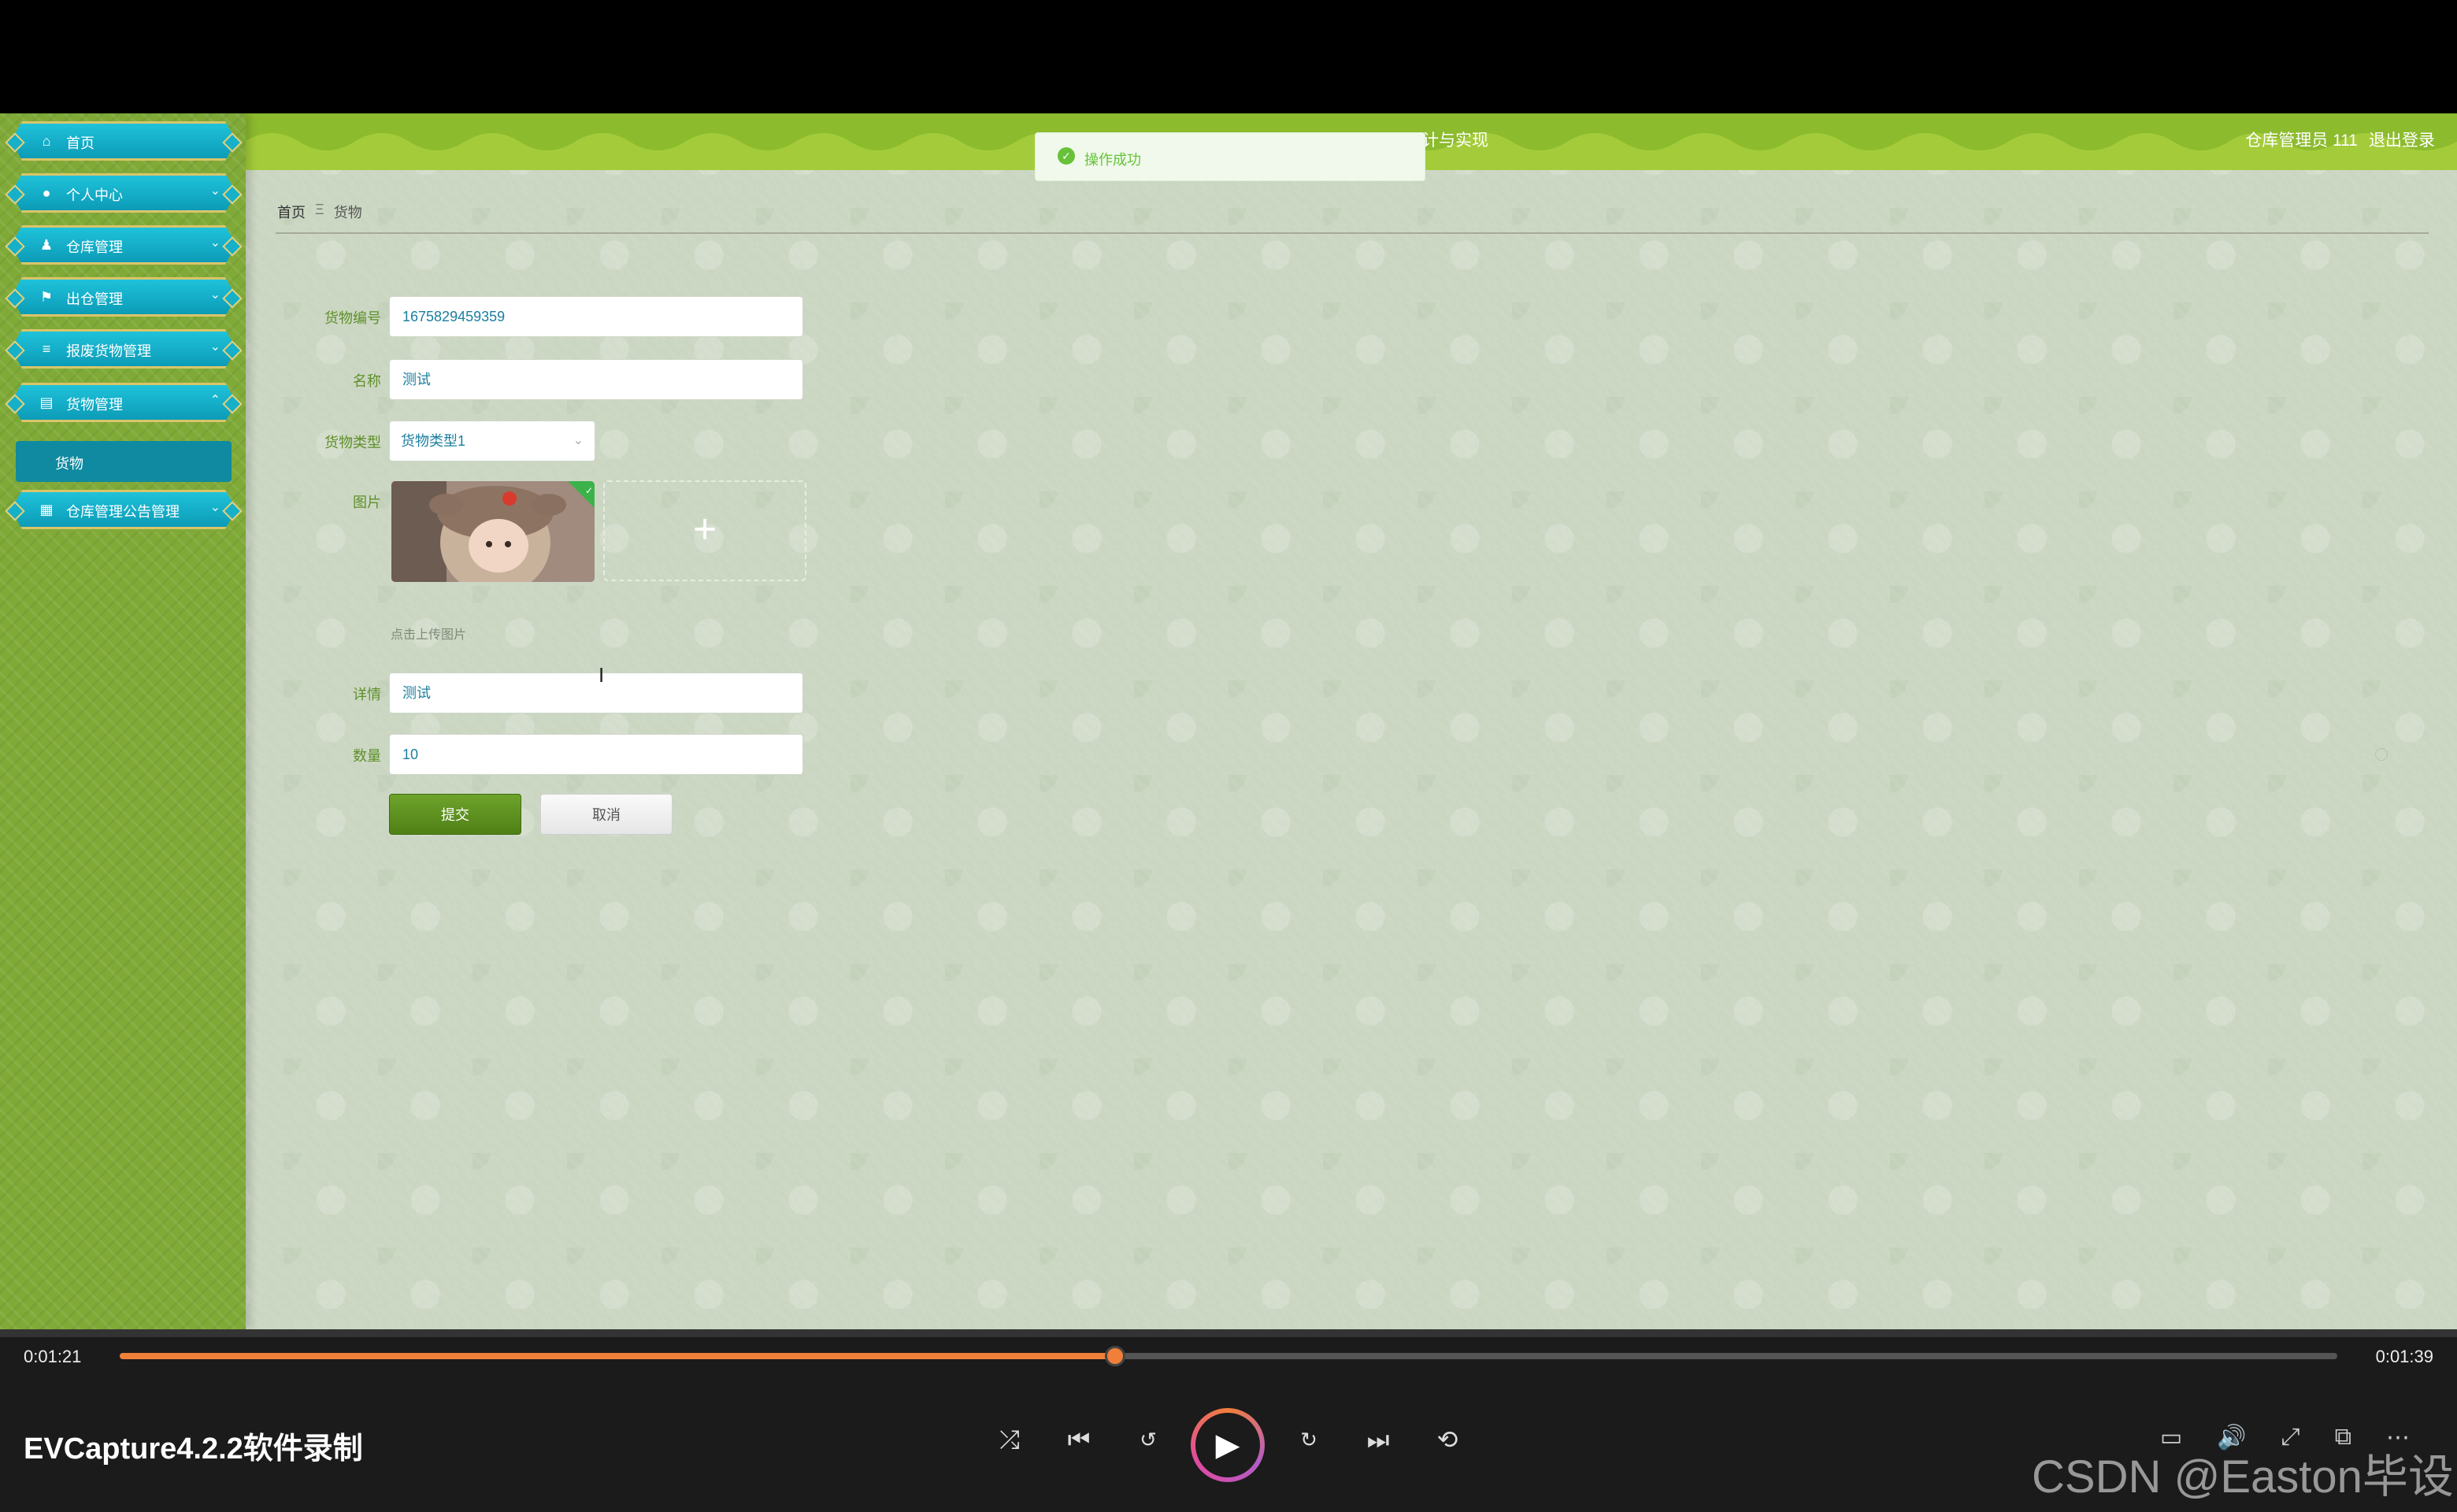 Image resolution: width=2457 pixels, height=1512 pixels. I want to click on sidebar-item-label: 仓库管理公告管理, so click(123, 512).